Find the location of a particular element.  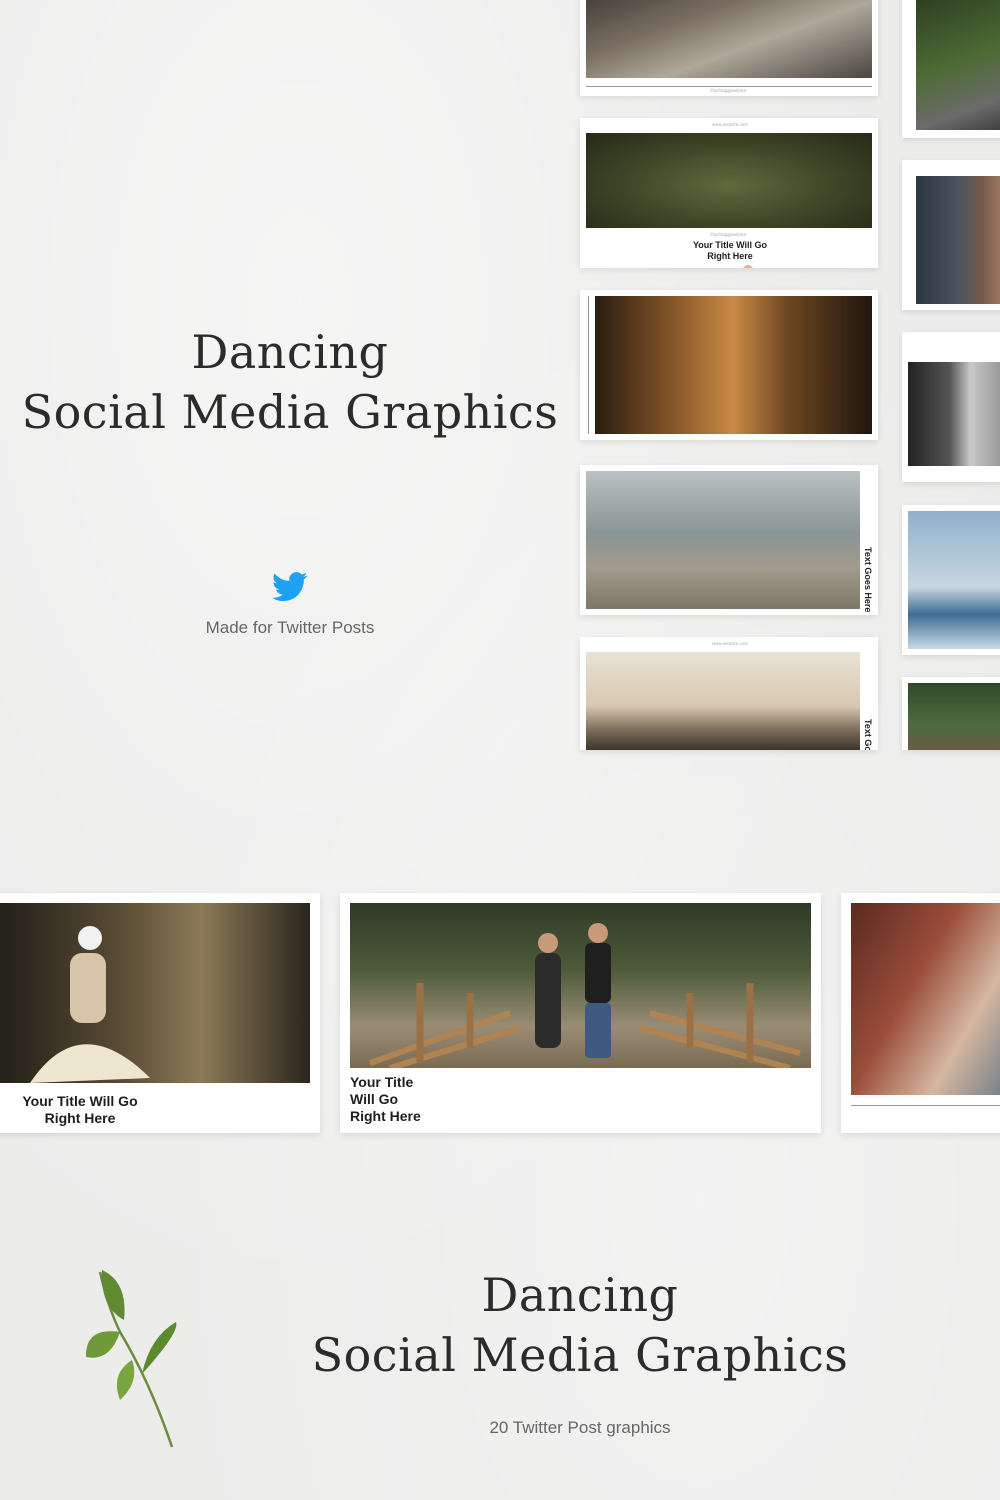

twitter-bird-icon is located at coordinates (290, 587).